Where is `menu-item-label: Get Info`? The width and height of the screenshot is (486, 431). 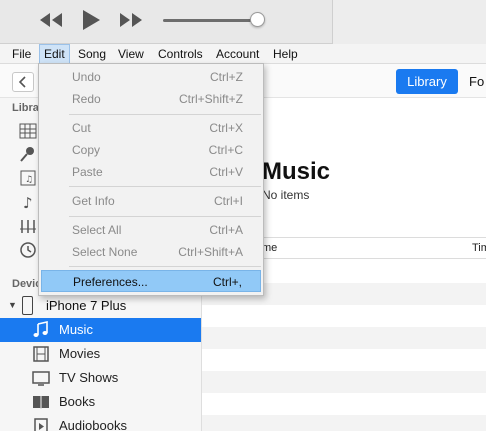
menu-item-label: Get Info is located at coordinates (93, 201).